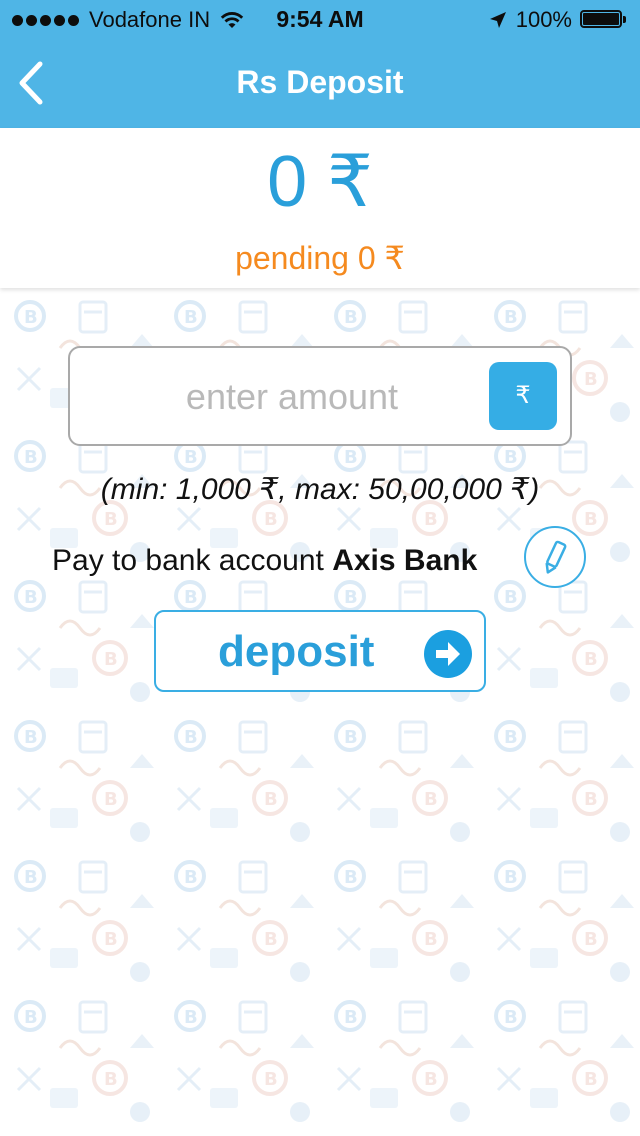  Describe the element at coordinates (320, 489) in the screenshot. I see `deposit-limits: (min: 1,000 ₹, max: 50,00,000 ₹)` at that location.